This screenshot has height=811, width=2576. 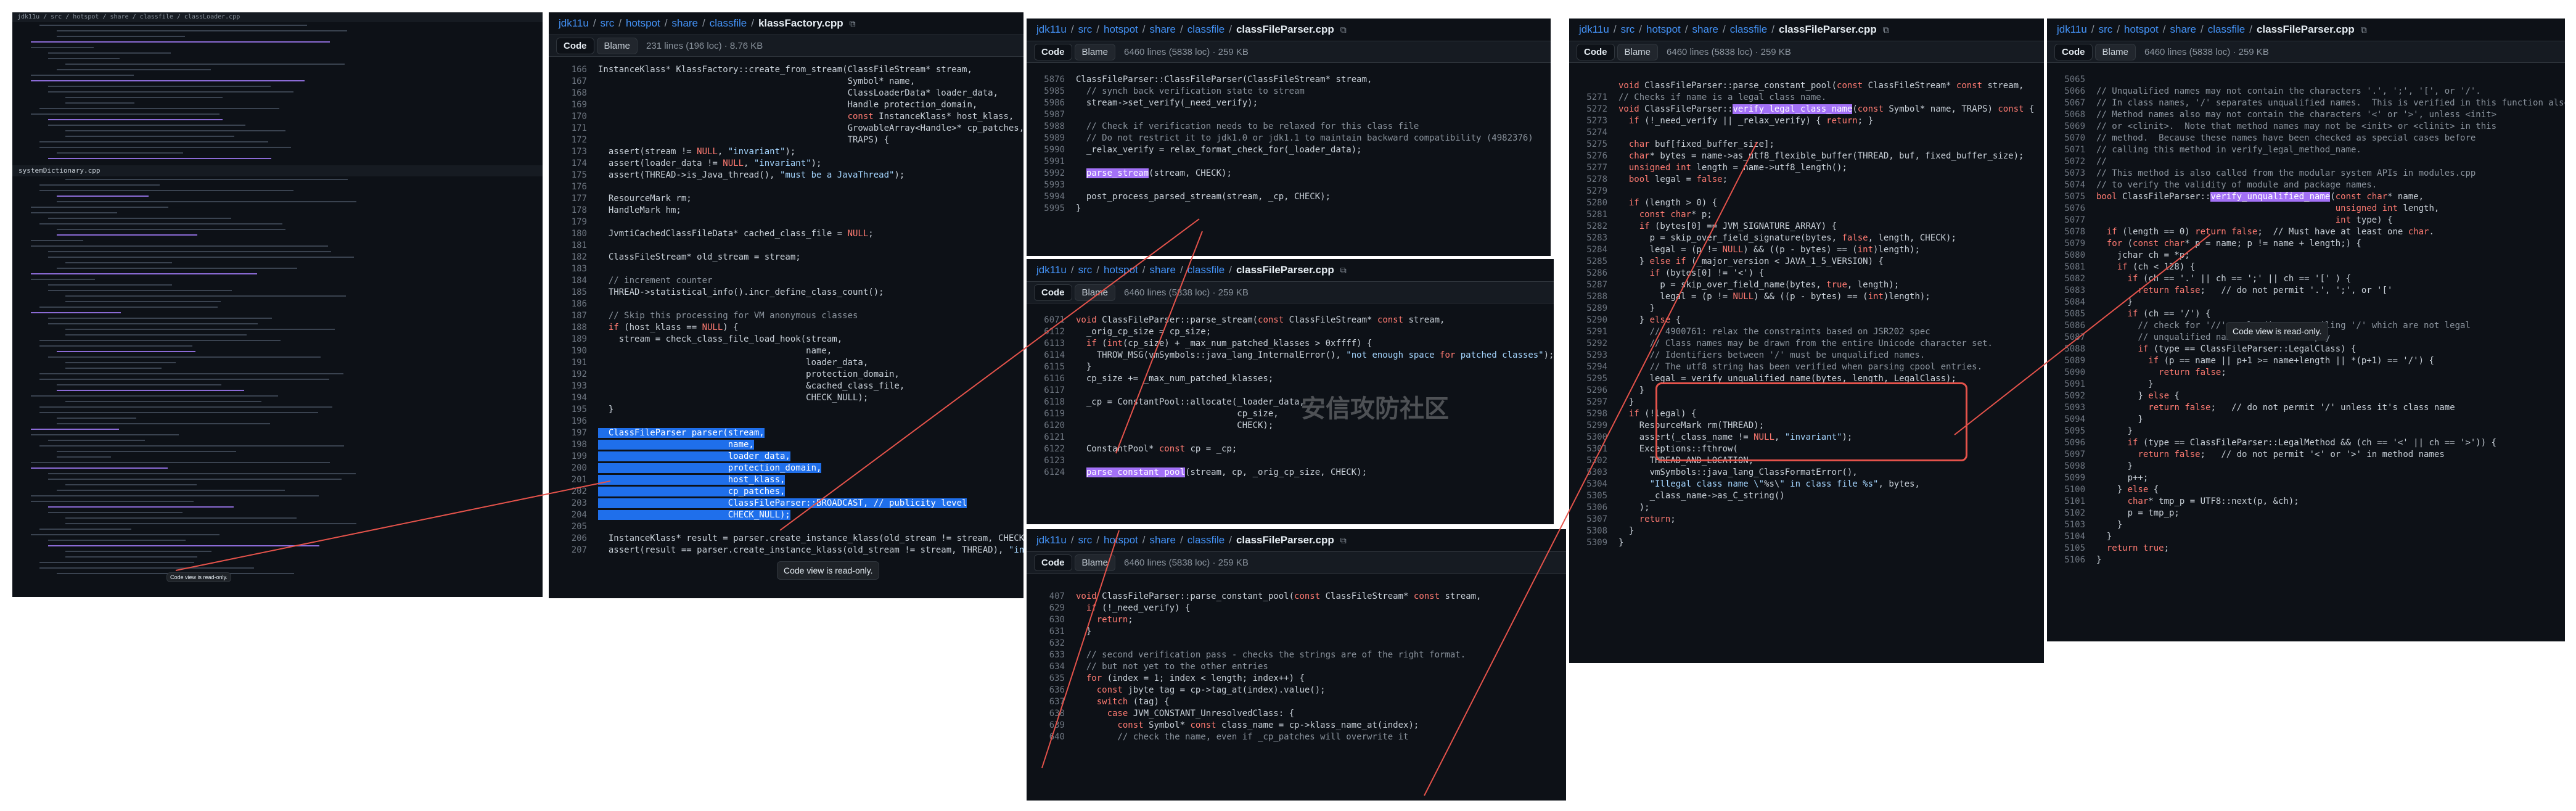 I want to click on watermark: 安信攻防社区, so click(x=1375, y=408).